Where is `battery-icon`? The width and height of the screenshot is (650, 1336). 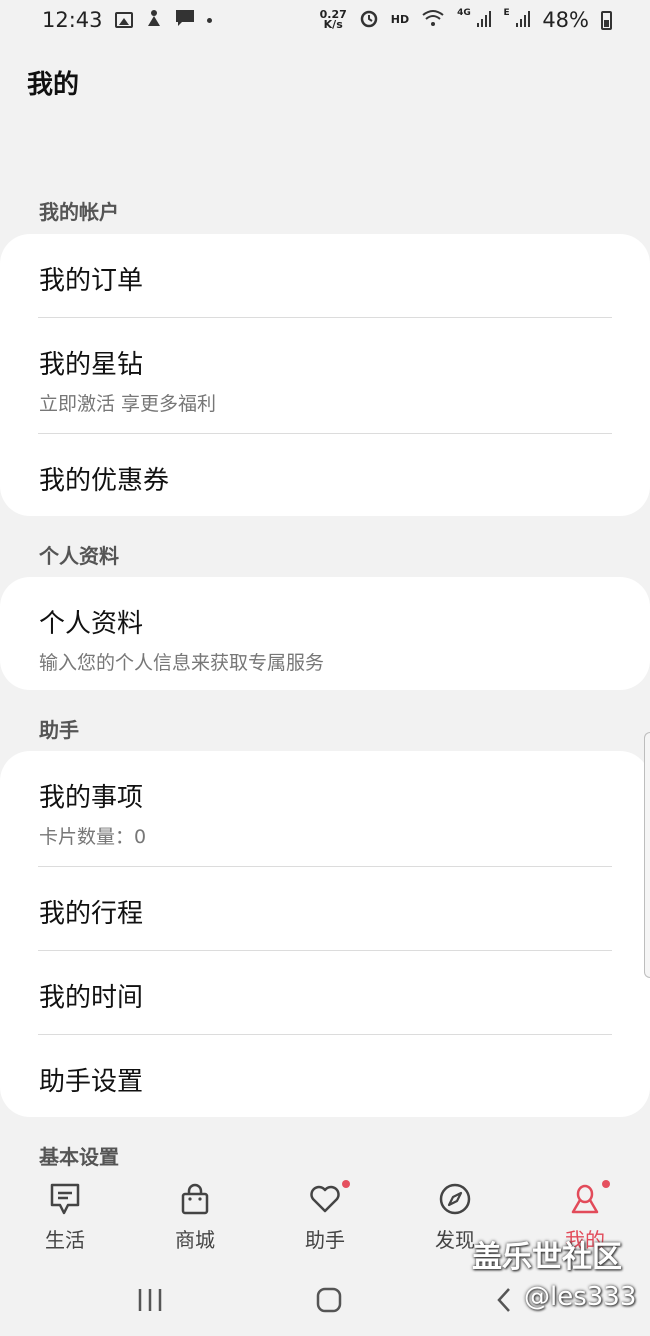 battery-icon is located at coordinates (606, 20).